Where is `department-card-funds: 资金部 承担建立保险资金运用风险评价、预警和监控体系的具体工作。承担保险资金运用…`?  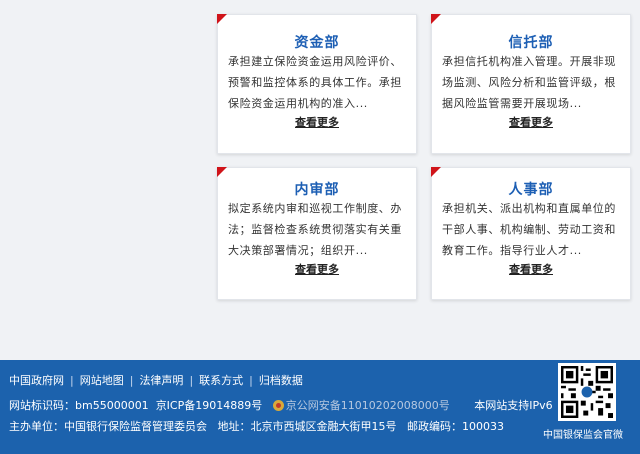 department-card-funds: 资金部 承担建立保险资金运用风险评价、预警和监控体系的具体工作。承担保险资金运用… is located at coordinates (317, 84).